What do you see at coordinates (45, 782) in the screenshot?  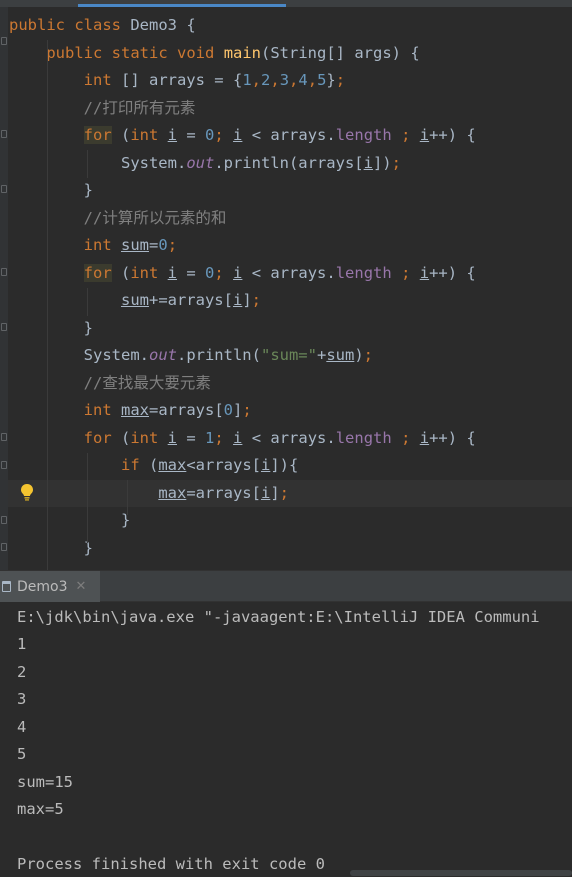 I see `console-line: sum=15` at bounding box center [45, 782].